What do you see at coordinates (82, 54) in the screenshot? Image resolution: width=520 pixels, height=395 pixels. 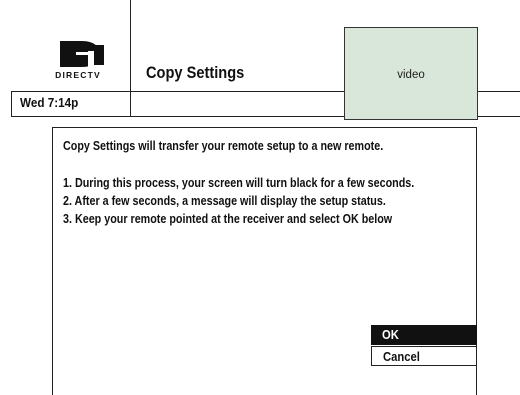 I see `directv-logo-icon` at bounding box center [82, 54].